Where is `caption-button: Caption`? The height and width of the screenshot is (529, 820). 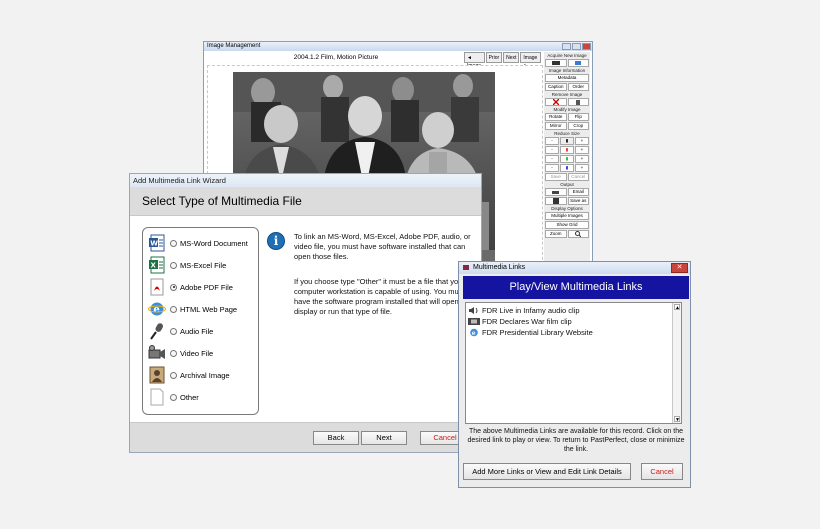 caption-button: Caption is located at coordinates (556, 87).